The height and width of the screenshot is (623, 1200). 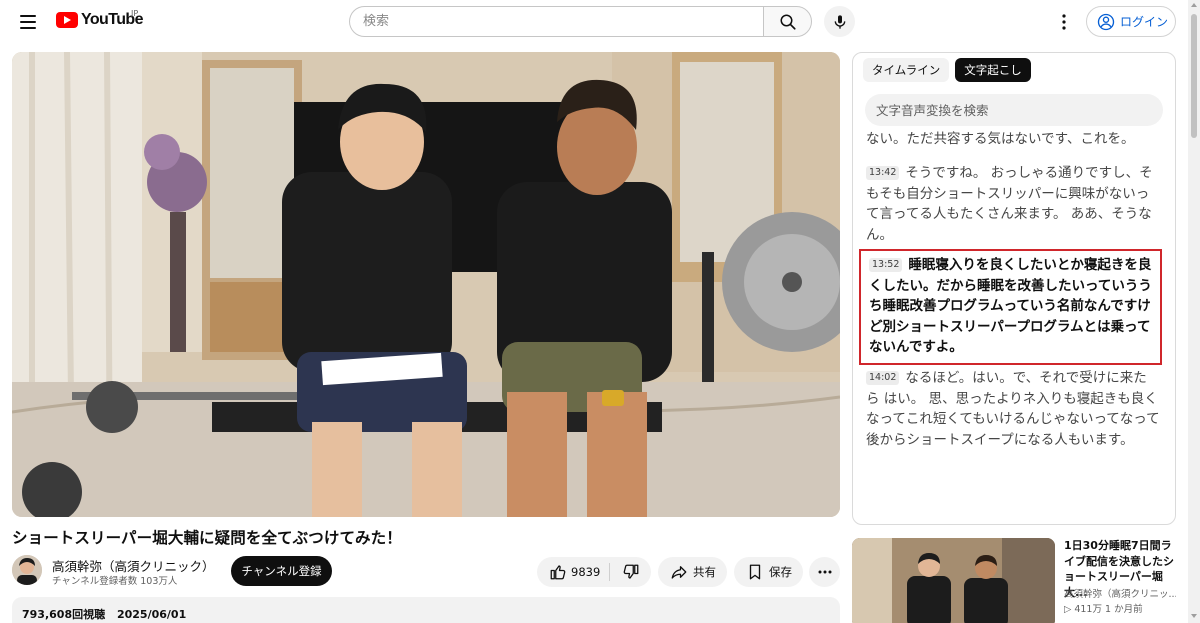 I want to click on youtube-logo: YouTube, so click(x=99, y=20).